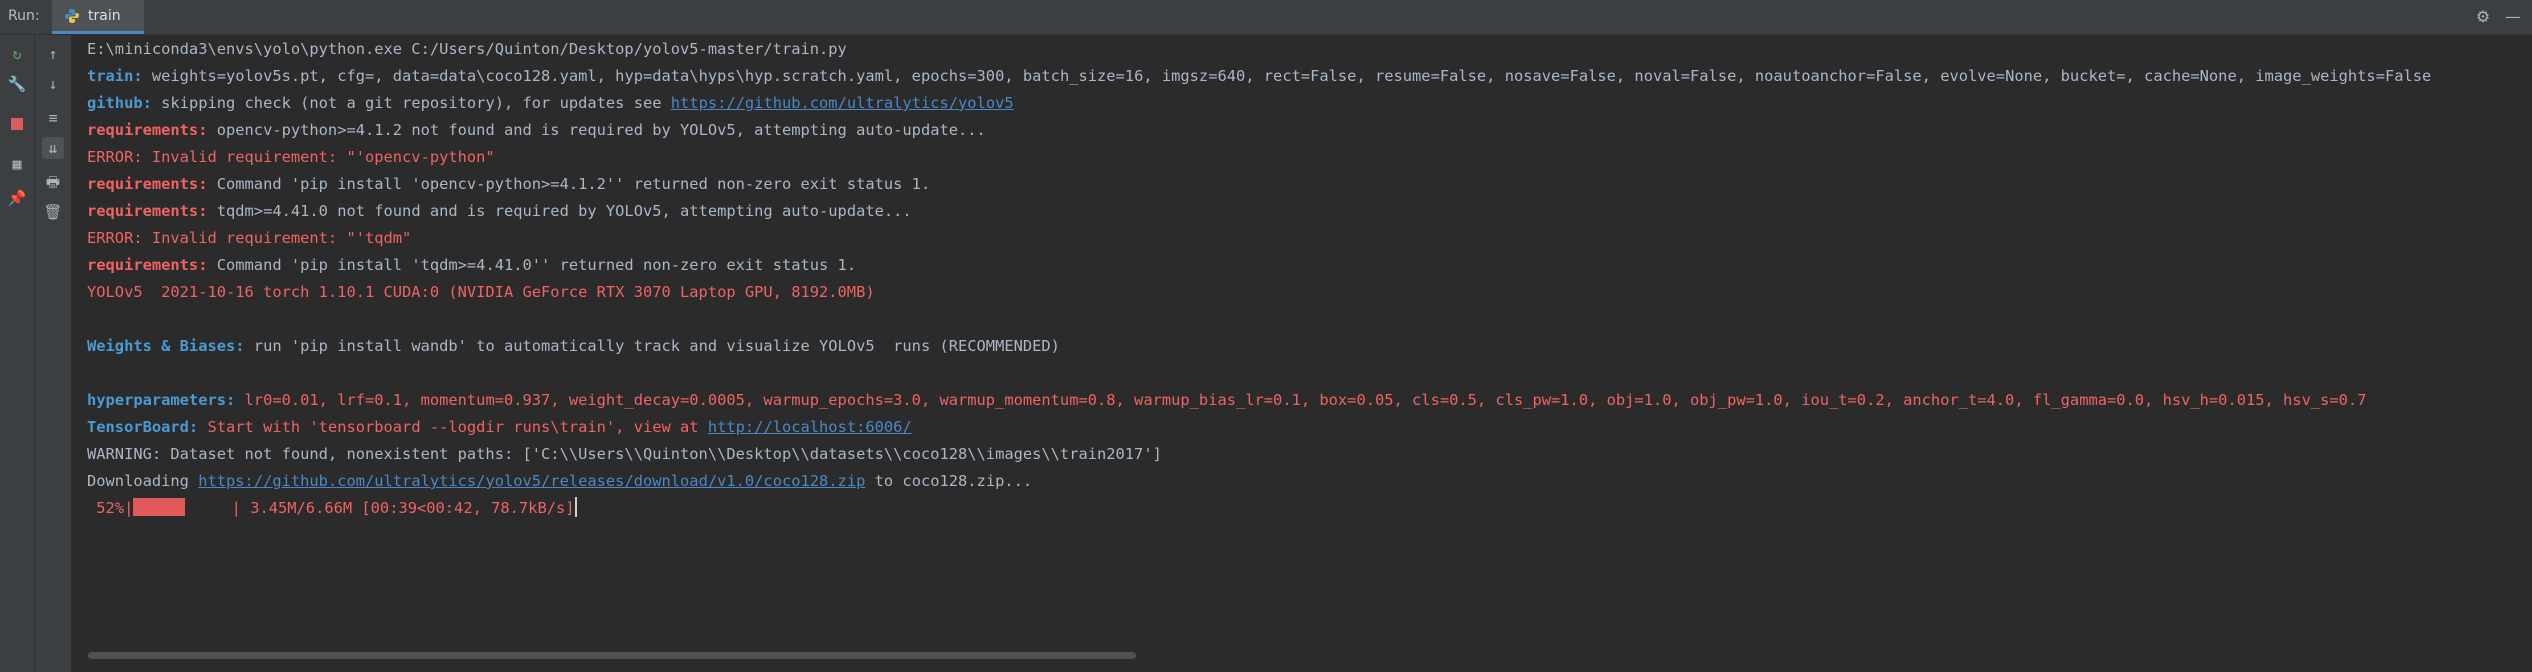 This screenshot has width=2532, height=672. What do you see at coordinates (53, 182) in the screenshot?
I see `print-icon: 🖶` at bounding box center [53, 182].